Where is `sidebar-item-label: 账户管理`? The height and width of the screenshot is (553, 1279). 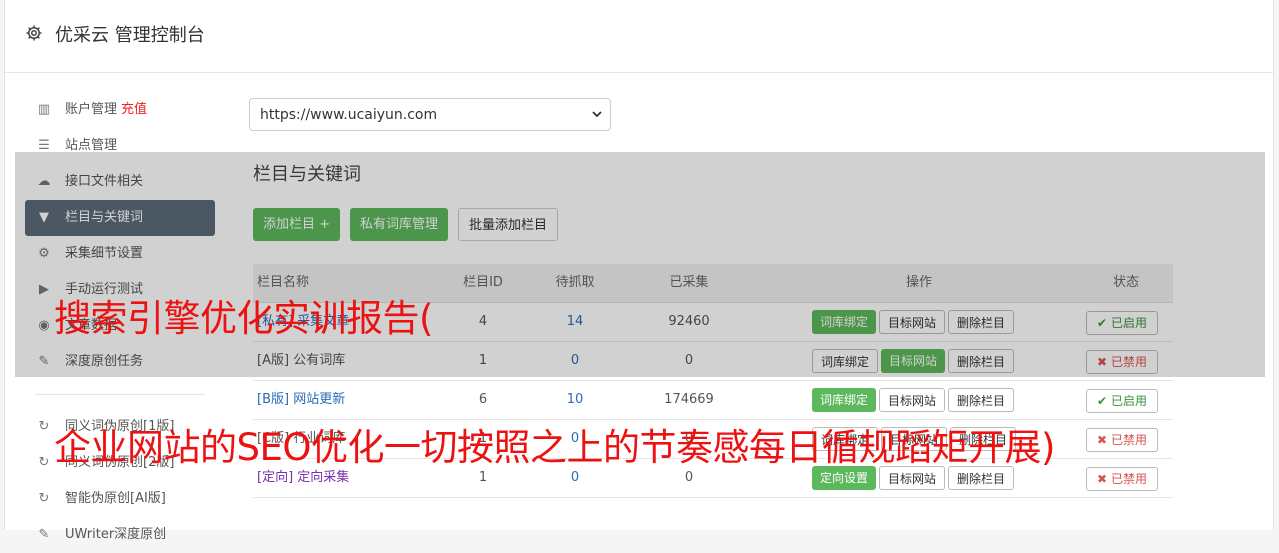 sidebar-item-label: 账户管理 is located at coordinates (91, 109).